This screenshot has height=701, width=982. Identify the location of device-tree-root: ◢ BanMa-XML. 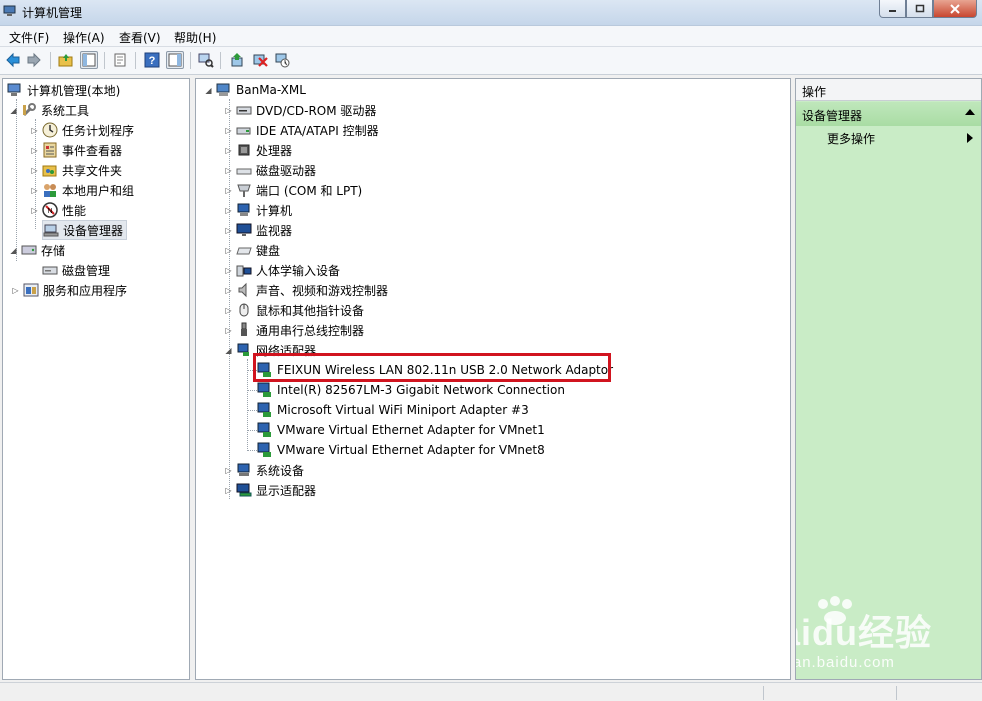
(255, 90).